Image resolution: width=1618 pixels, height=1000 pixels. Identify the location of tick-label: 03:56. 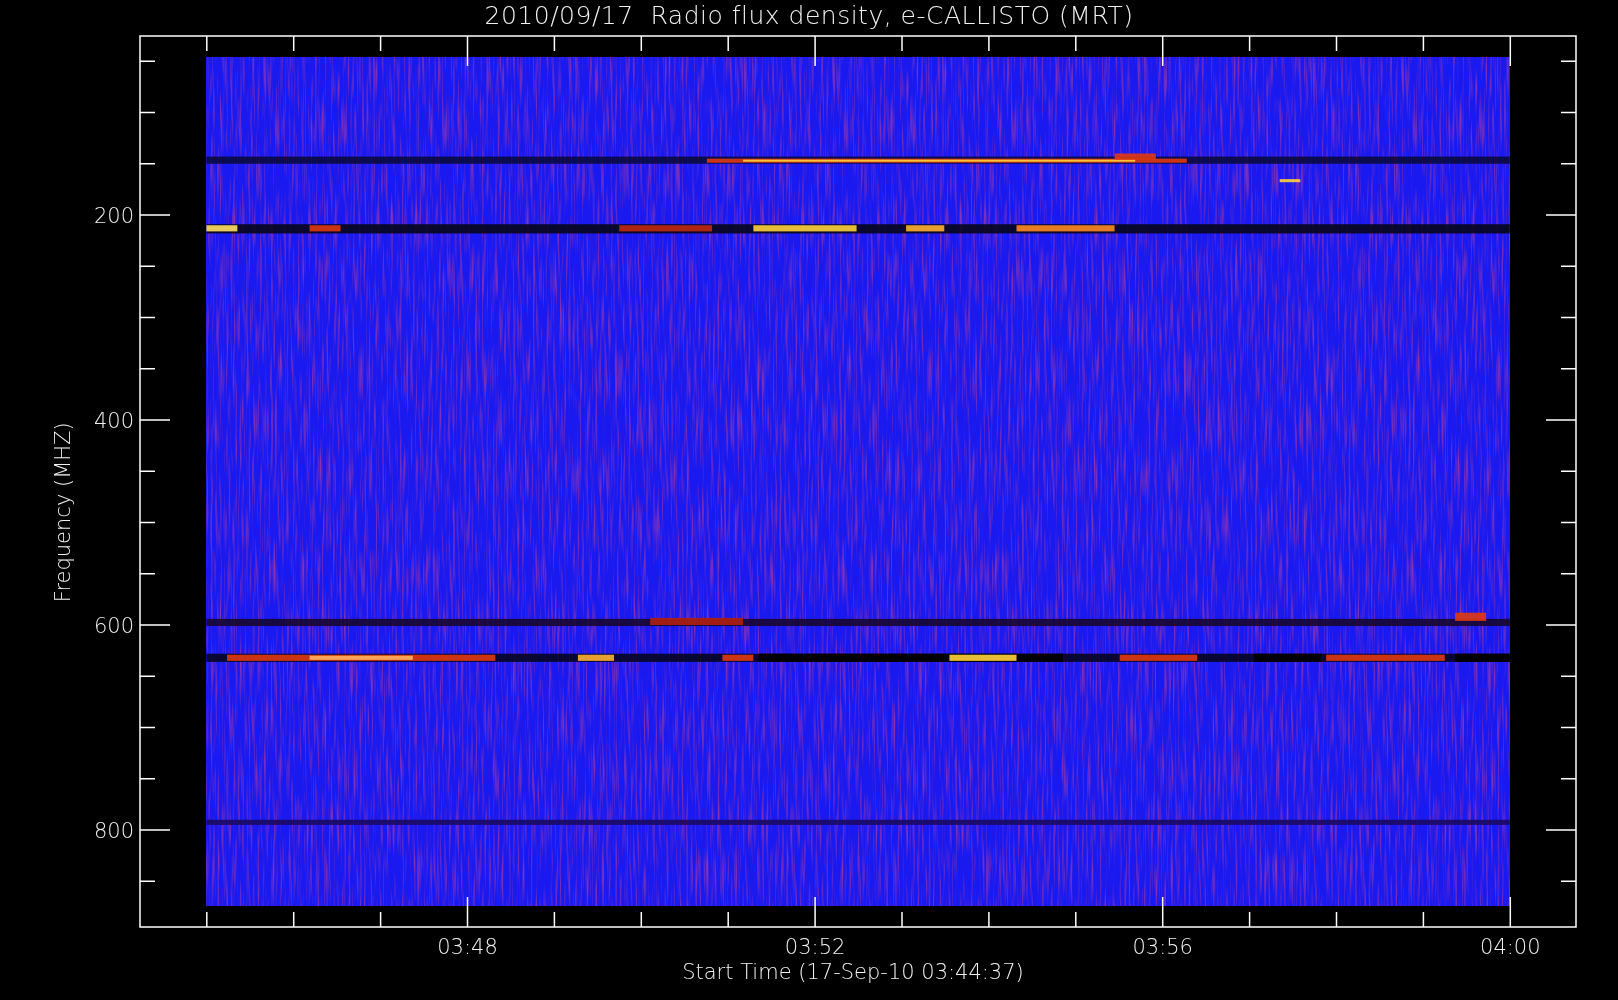
(1162, 947).